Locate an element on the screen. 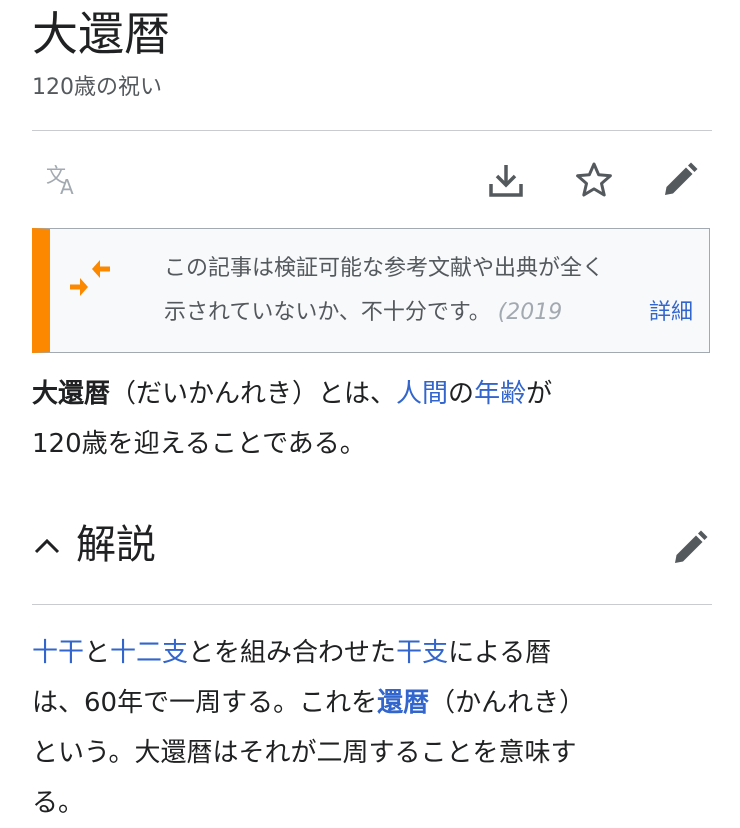 The image size is (740, 828). body-text-reki: による暦 is located at coordinates (500, 653).